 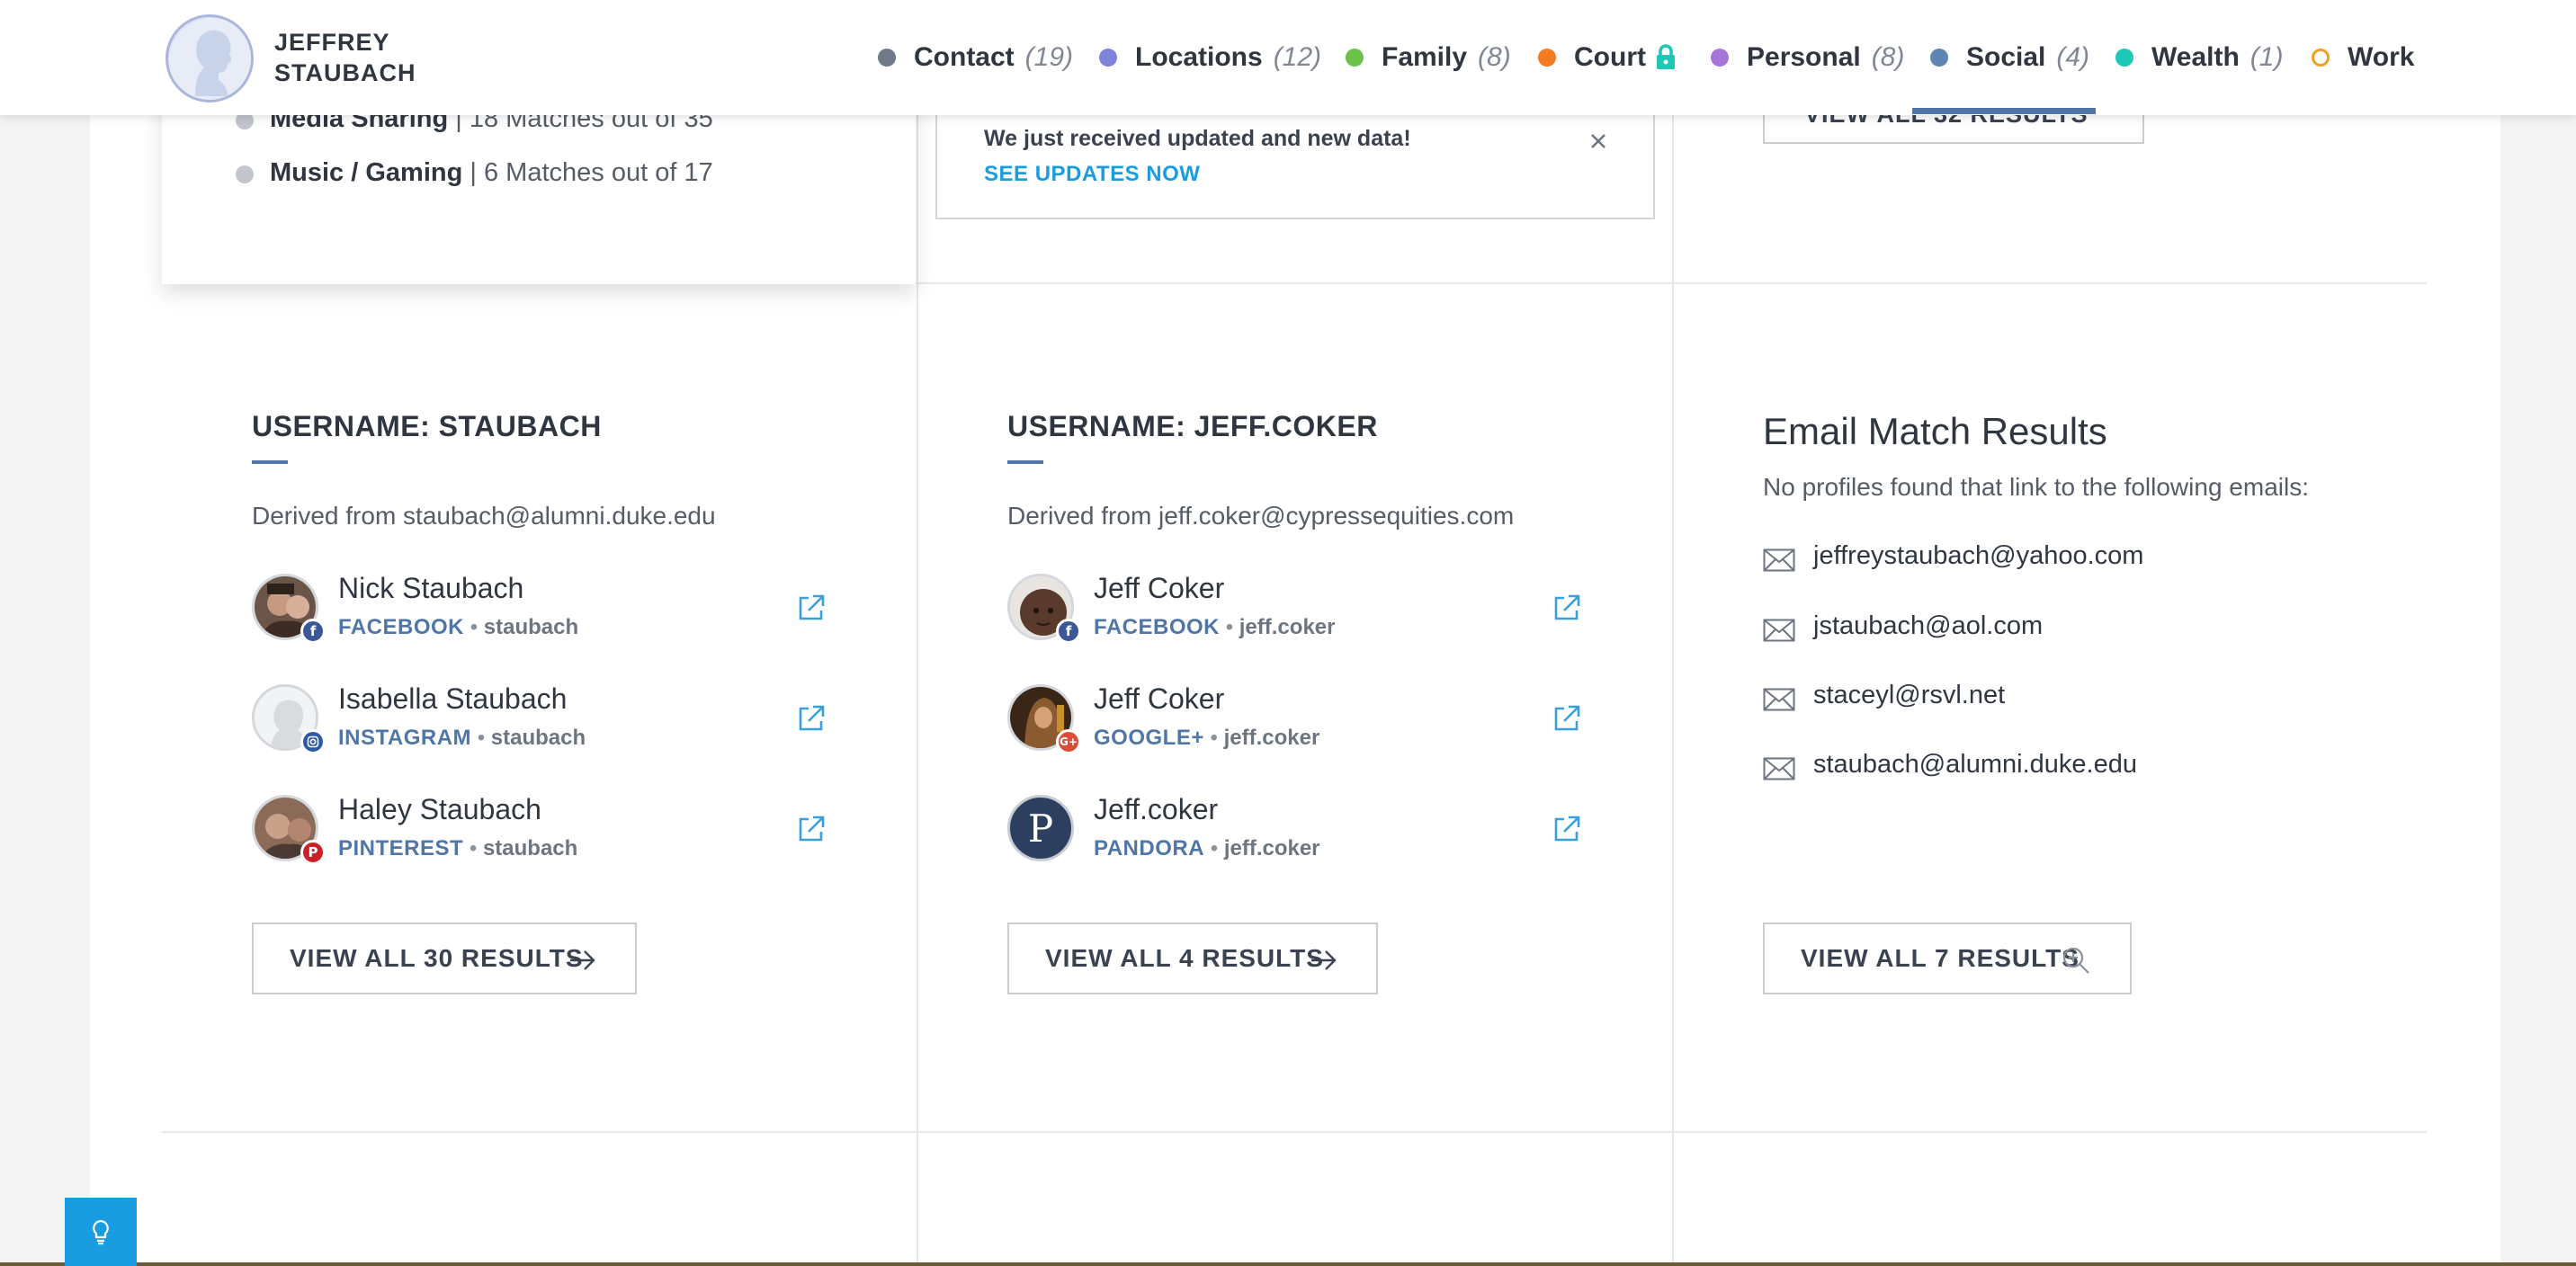 I want to click on nav-tab-label: Locations, so click(x=1199, y=57).